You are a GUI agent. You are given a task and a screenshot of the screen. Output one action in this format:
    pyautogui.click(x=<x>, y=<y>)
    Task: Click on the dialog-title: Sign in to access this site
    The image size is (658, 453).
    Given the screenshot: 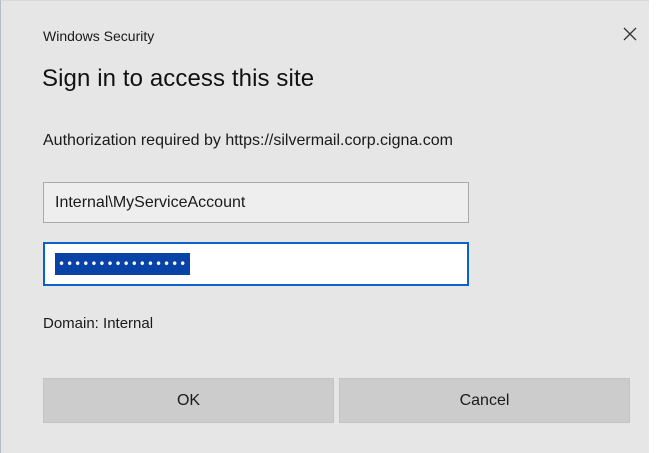 What is the action you would take?
    pyautogui.click(x=178, y=78)
    